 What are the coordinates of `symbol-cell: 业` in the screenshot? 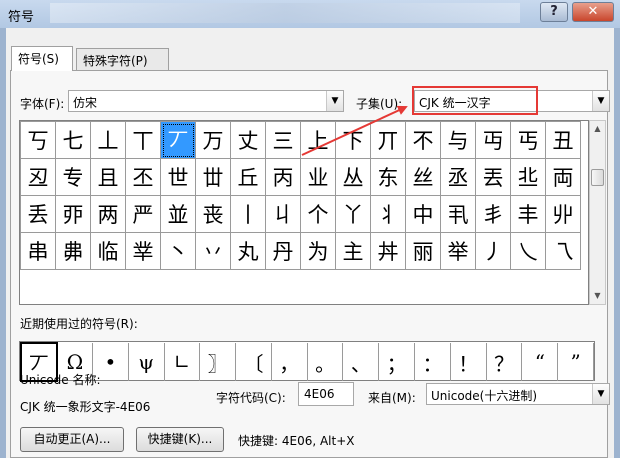 It's located at (318, 177).